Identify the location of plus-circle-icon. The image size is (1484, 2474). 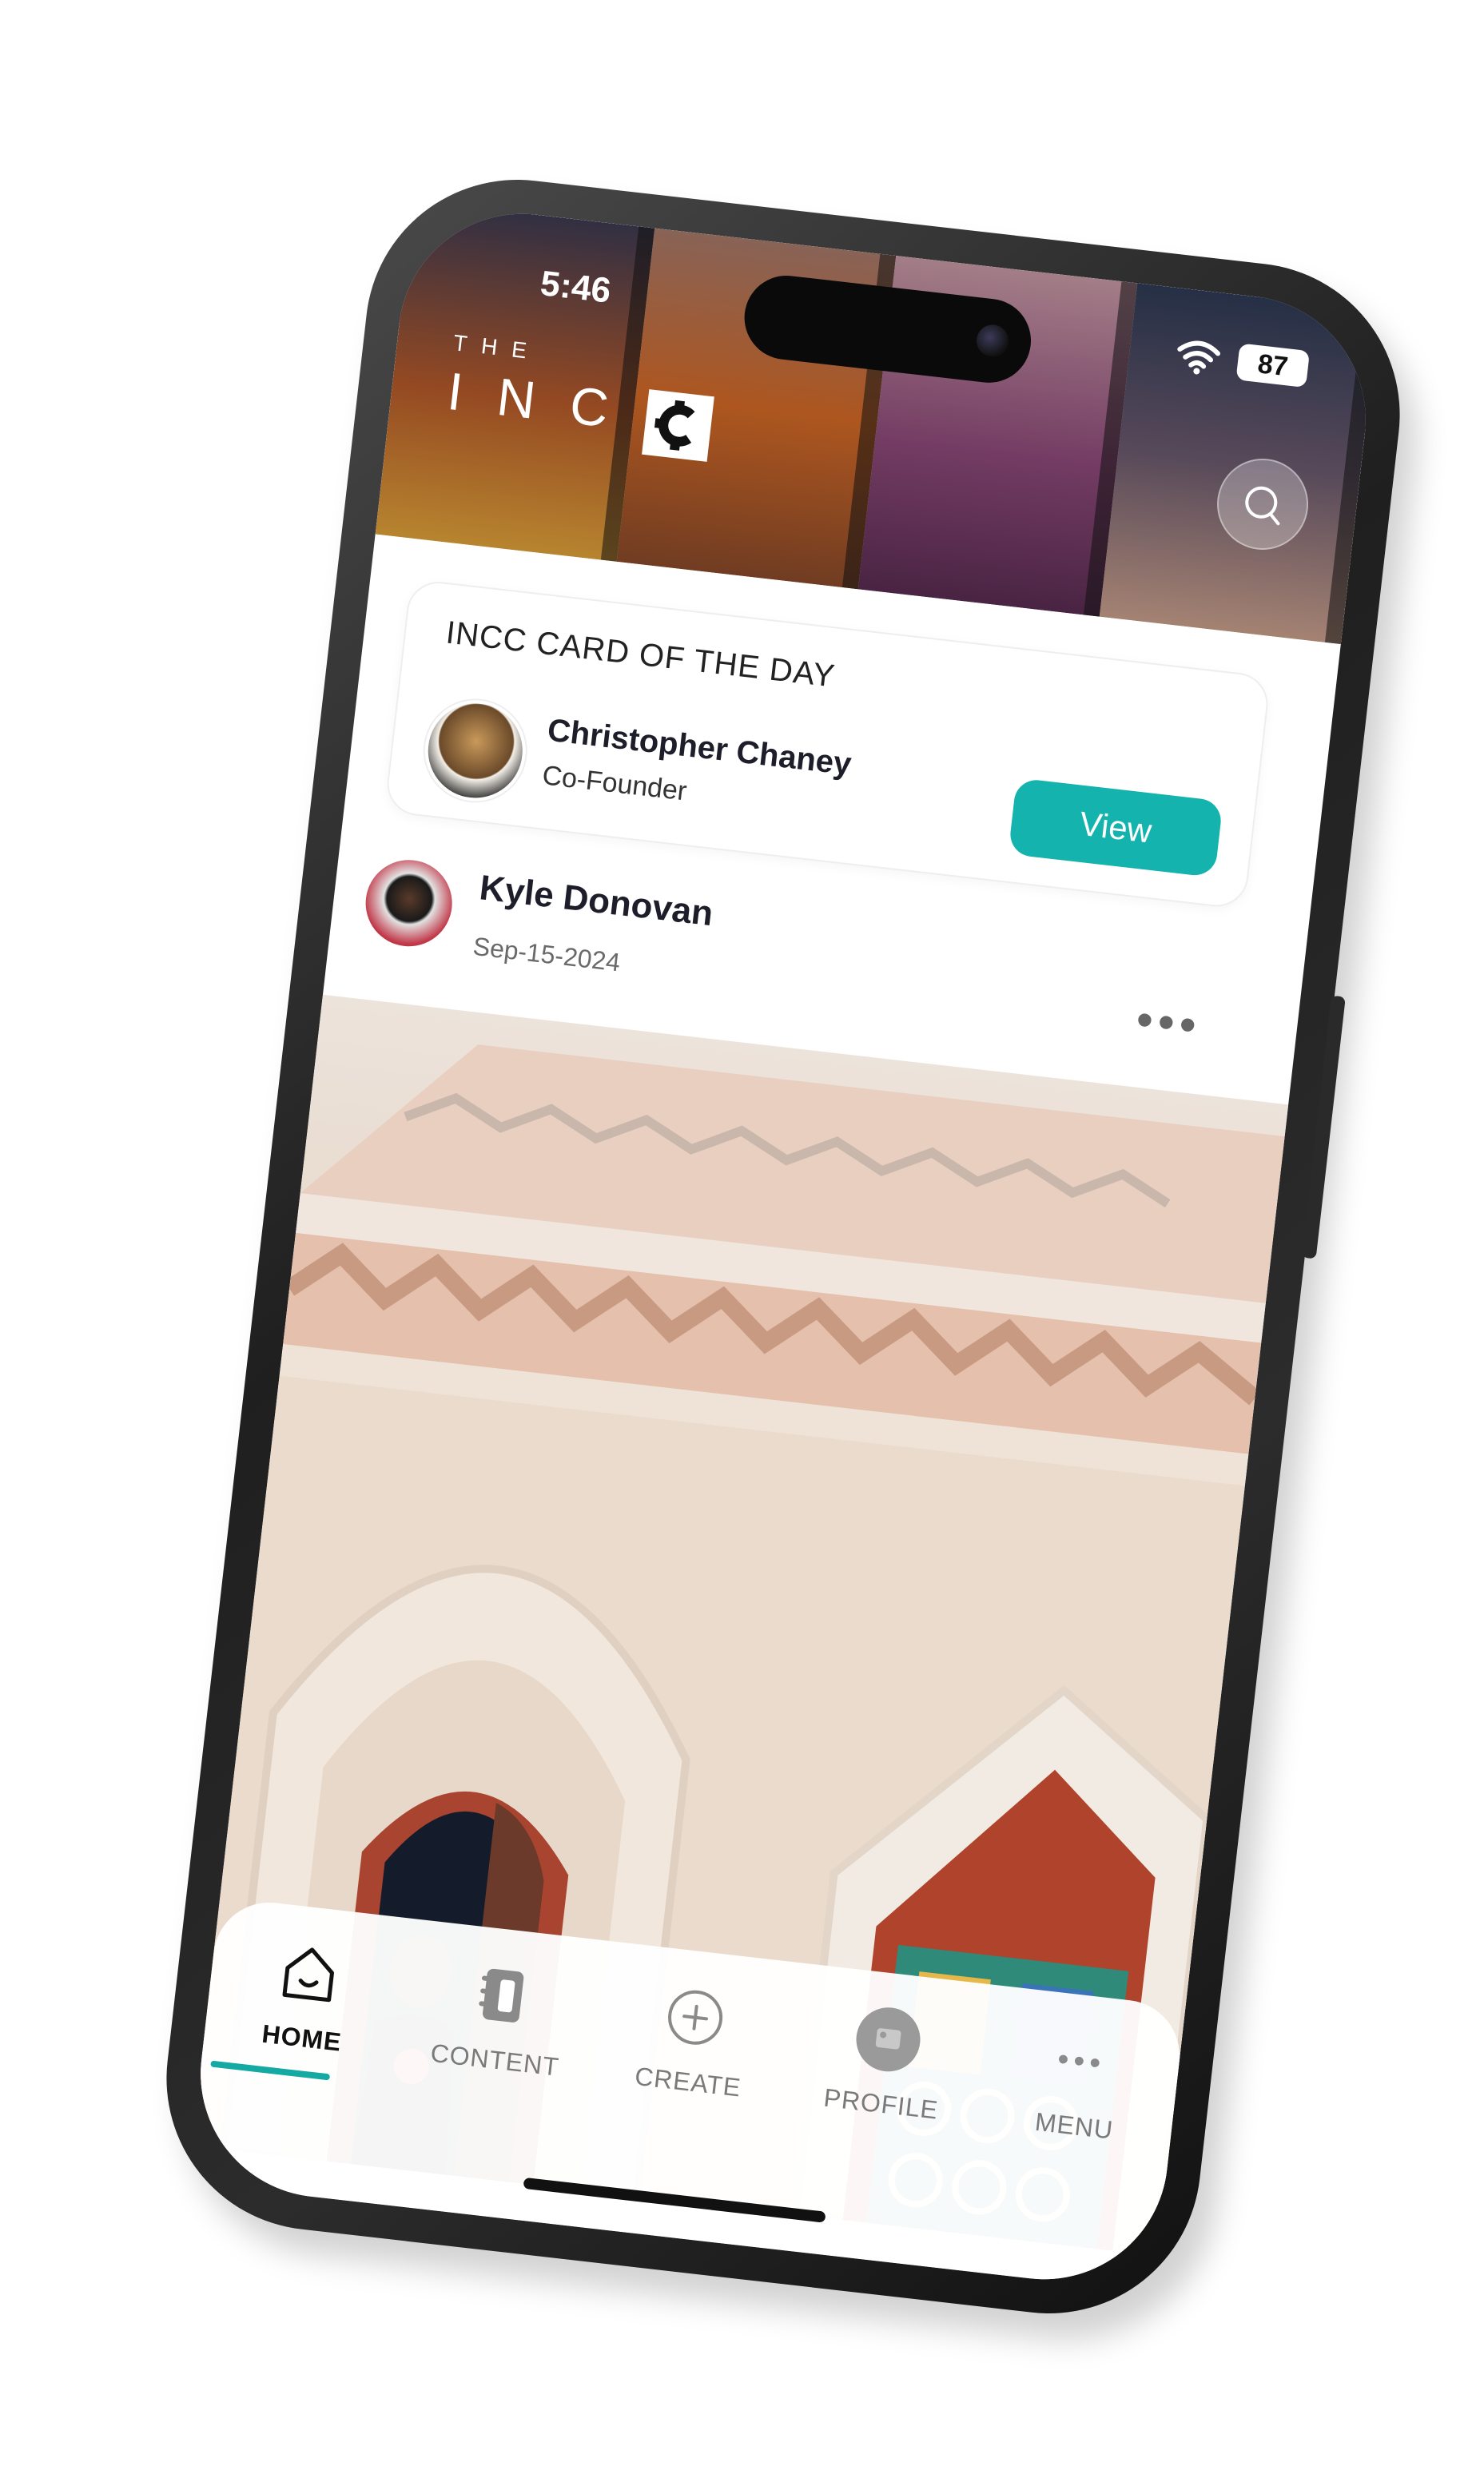
(695, 2017).